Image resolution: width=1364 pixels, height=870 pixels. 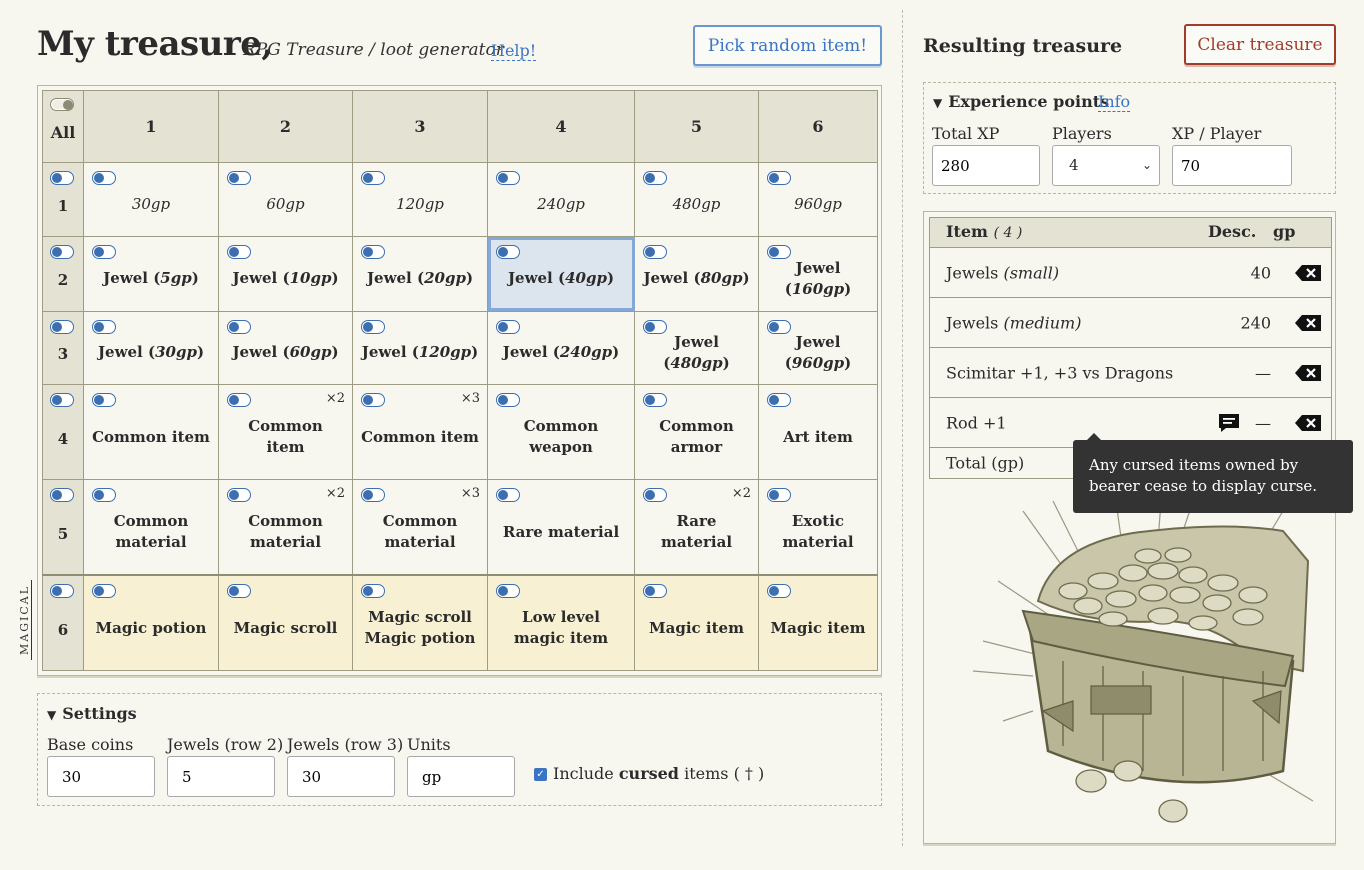 What do you see at coordinates (696, 199) in the screenshot?
I see `grid-cell-r1-c5: 480gp` at bounding box center [696, 199].